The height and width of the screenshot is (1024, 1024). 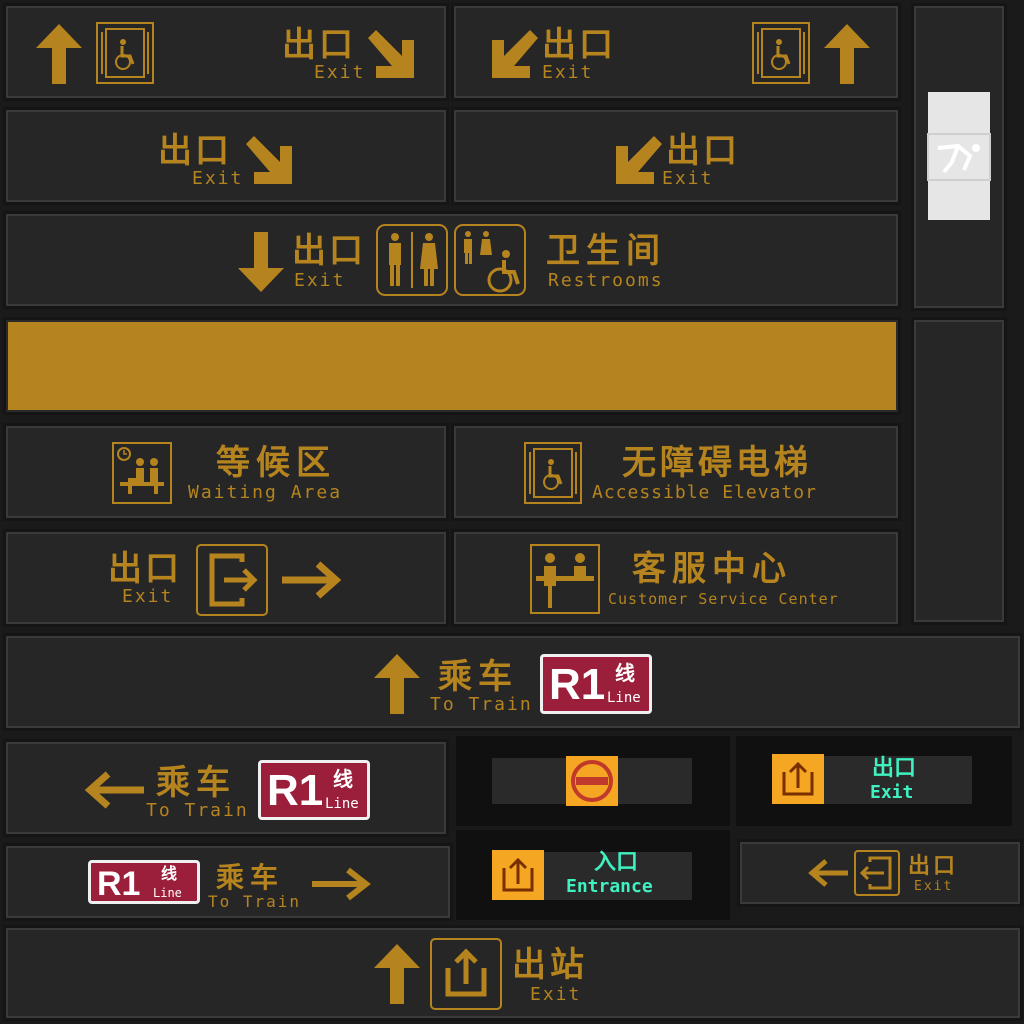 I want to click on waiting-label-en: Waiting Area, so click(x=265, y=492).